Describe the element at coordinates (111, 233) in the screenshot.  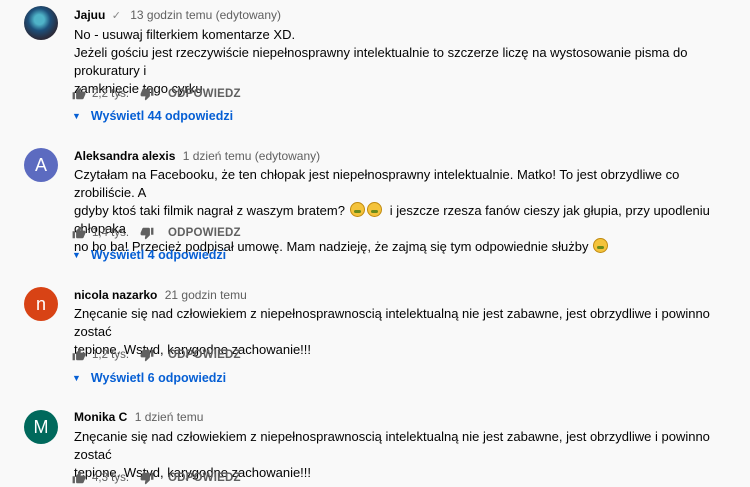
I see `like-count: 1,4 tys.` at that location.